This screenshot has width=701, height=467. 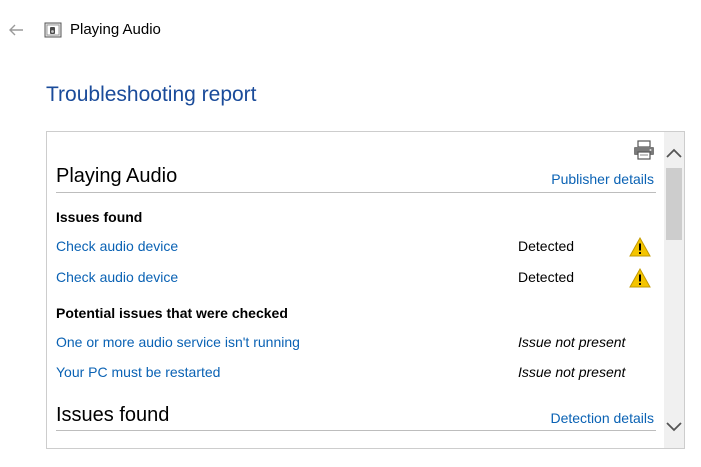 What do you see at coordinates (16, 30) in the screenshot?
I see `back-arrow-icon` at bounding box center [16, 30].